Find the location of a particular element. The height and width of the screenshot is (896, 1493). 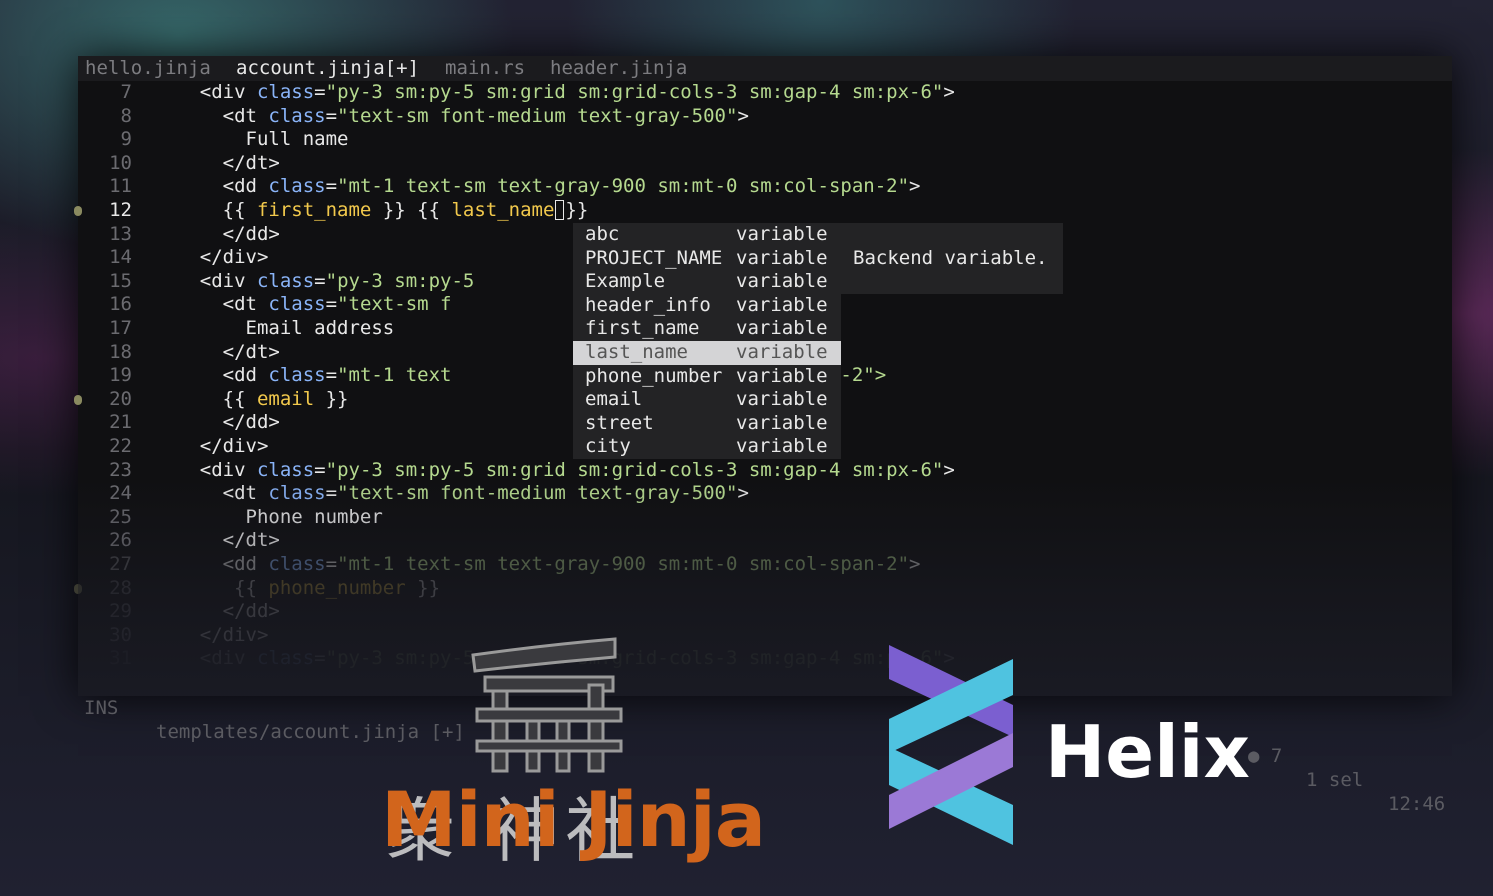

line-code: </dd> is located at coordinates (217, 423).